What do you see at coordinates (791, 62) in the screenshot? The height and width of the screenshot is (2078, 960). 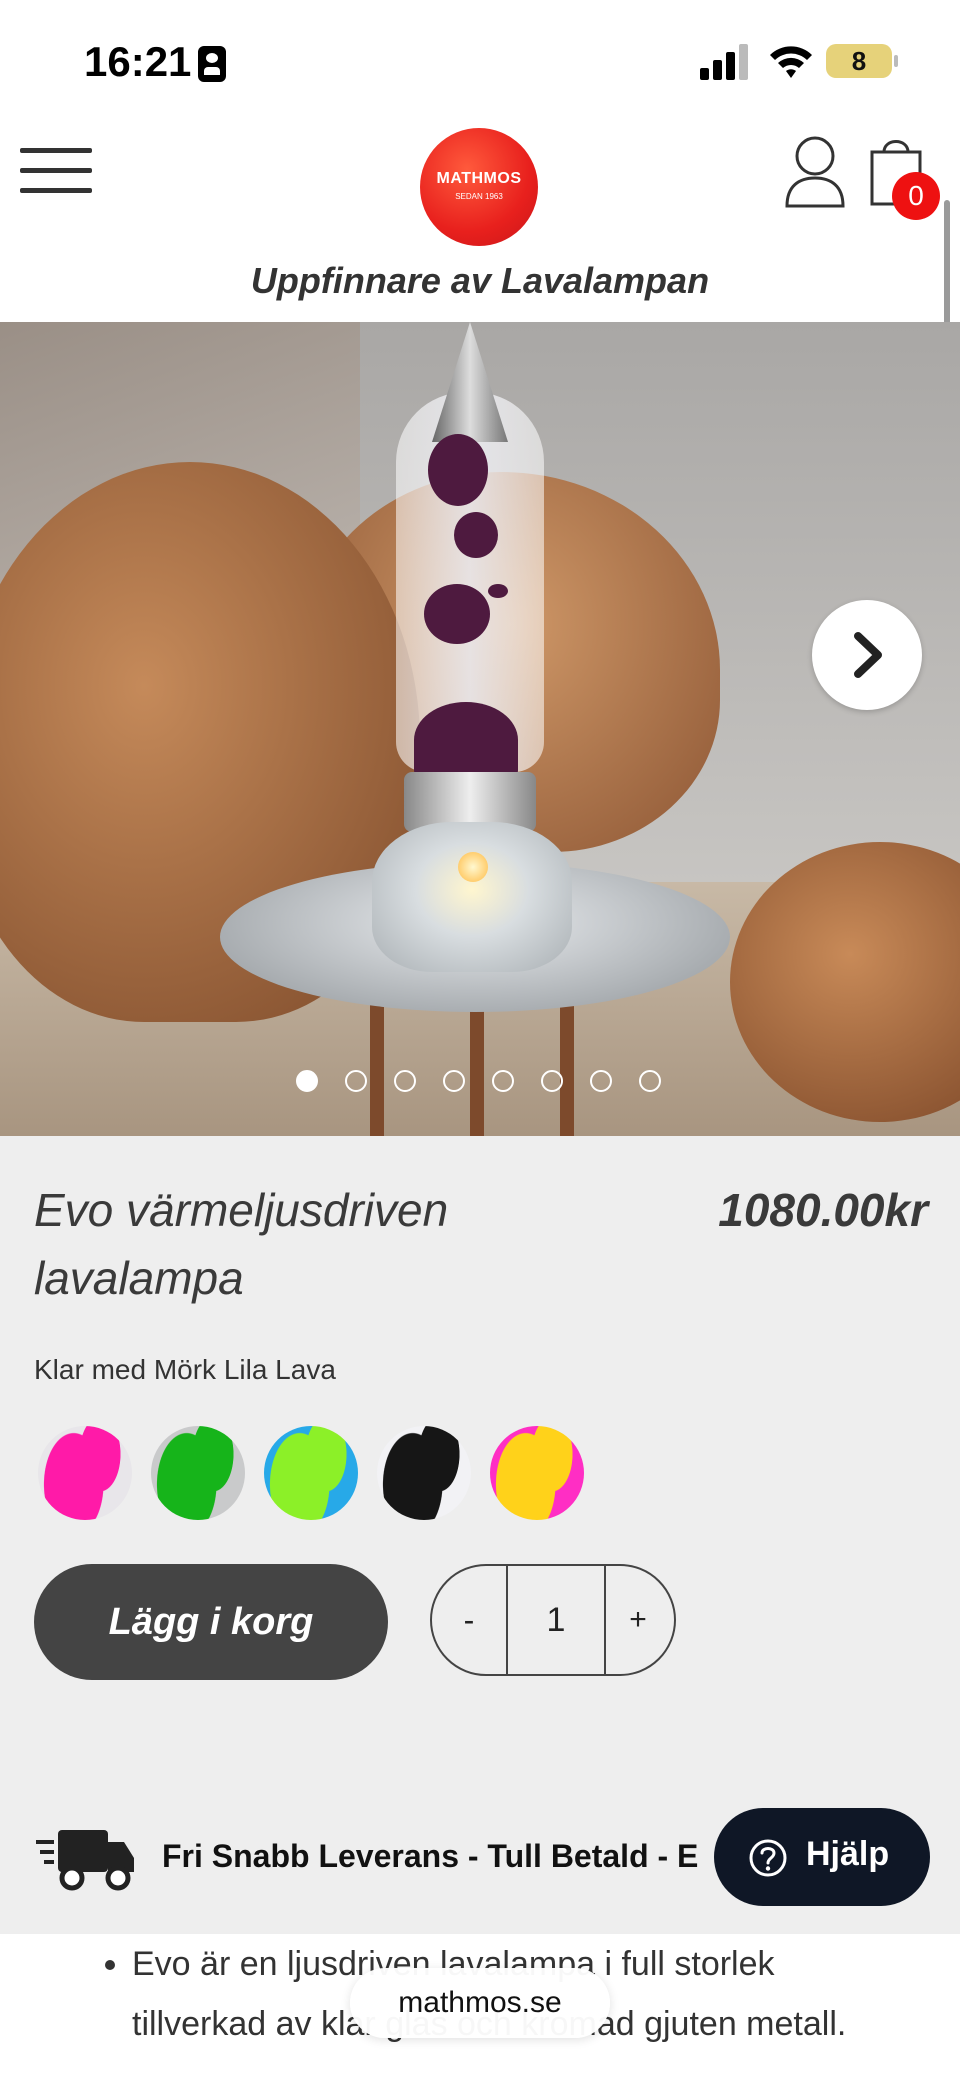 I see `wifi-icon` at bounding box center [791, 62].